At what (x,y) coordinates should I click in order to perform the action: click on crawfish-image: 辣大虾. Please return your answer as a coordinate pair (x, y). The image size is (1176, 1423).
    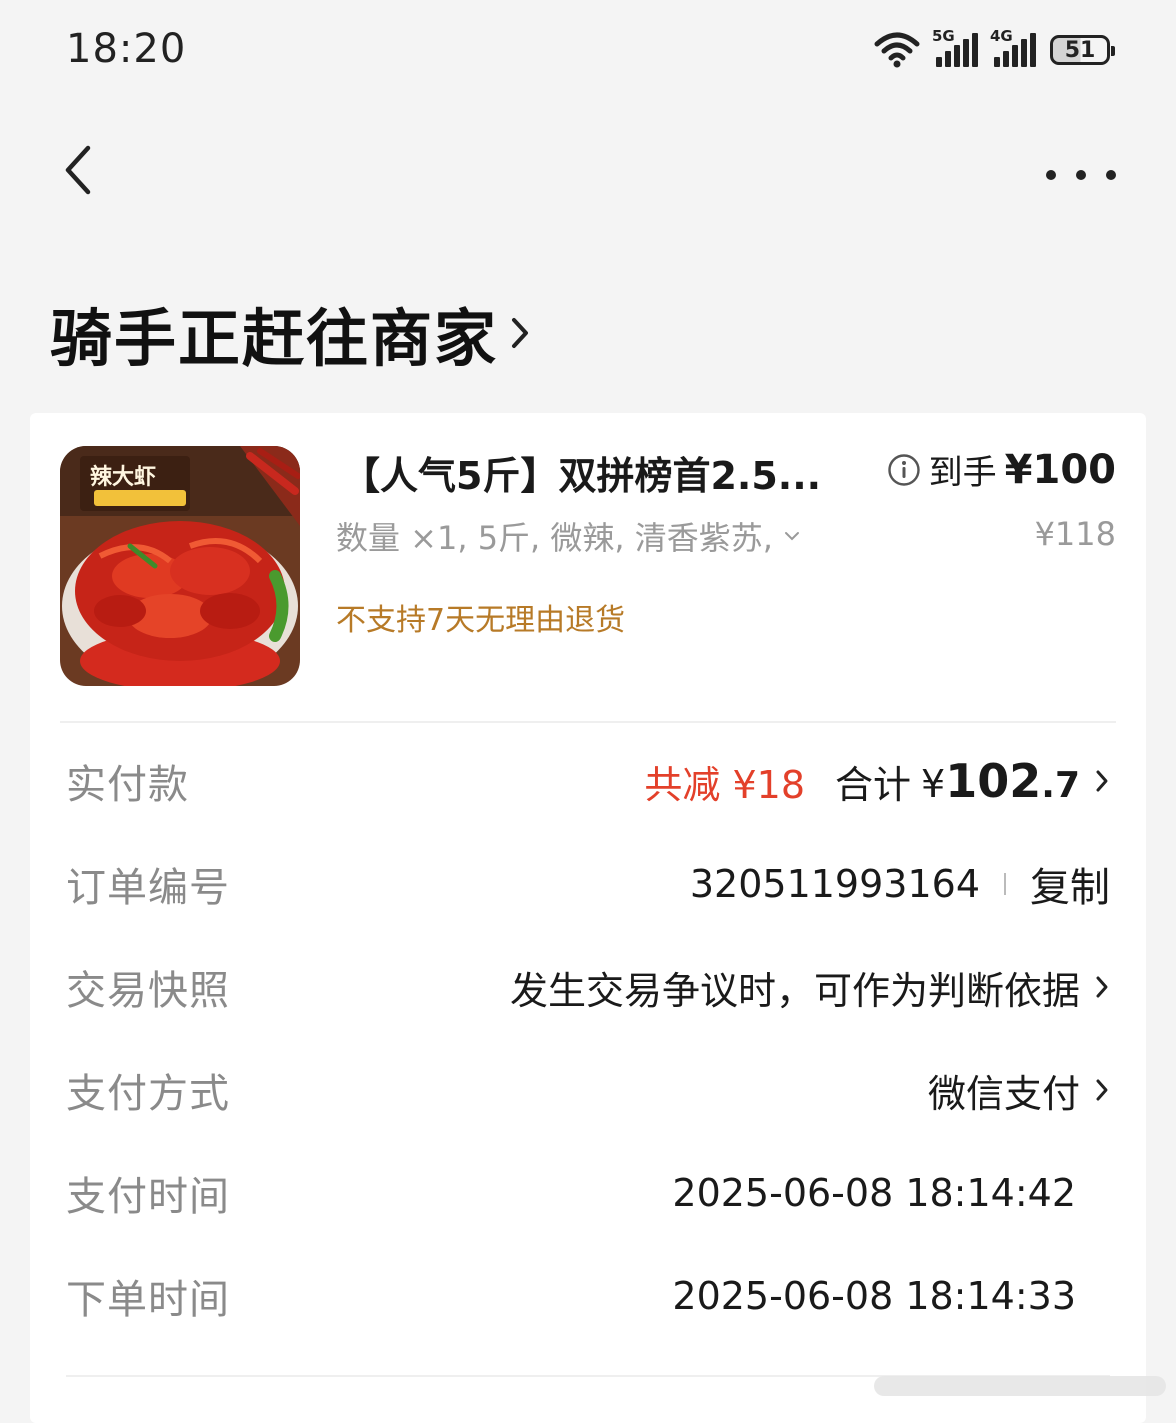
    Looking at the image, I should click on (180, 566).